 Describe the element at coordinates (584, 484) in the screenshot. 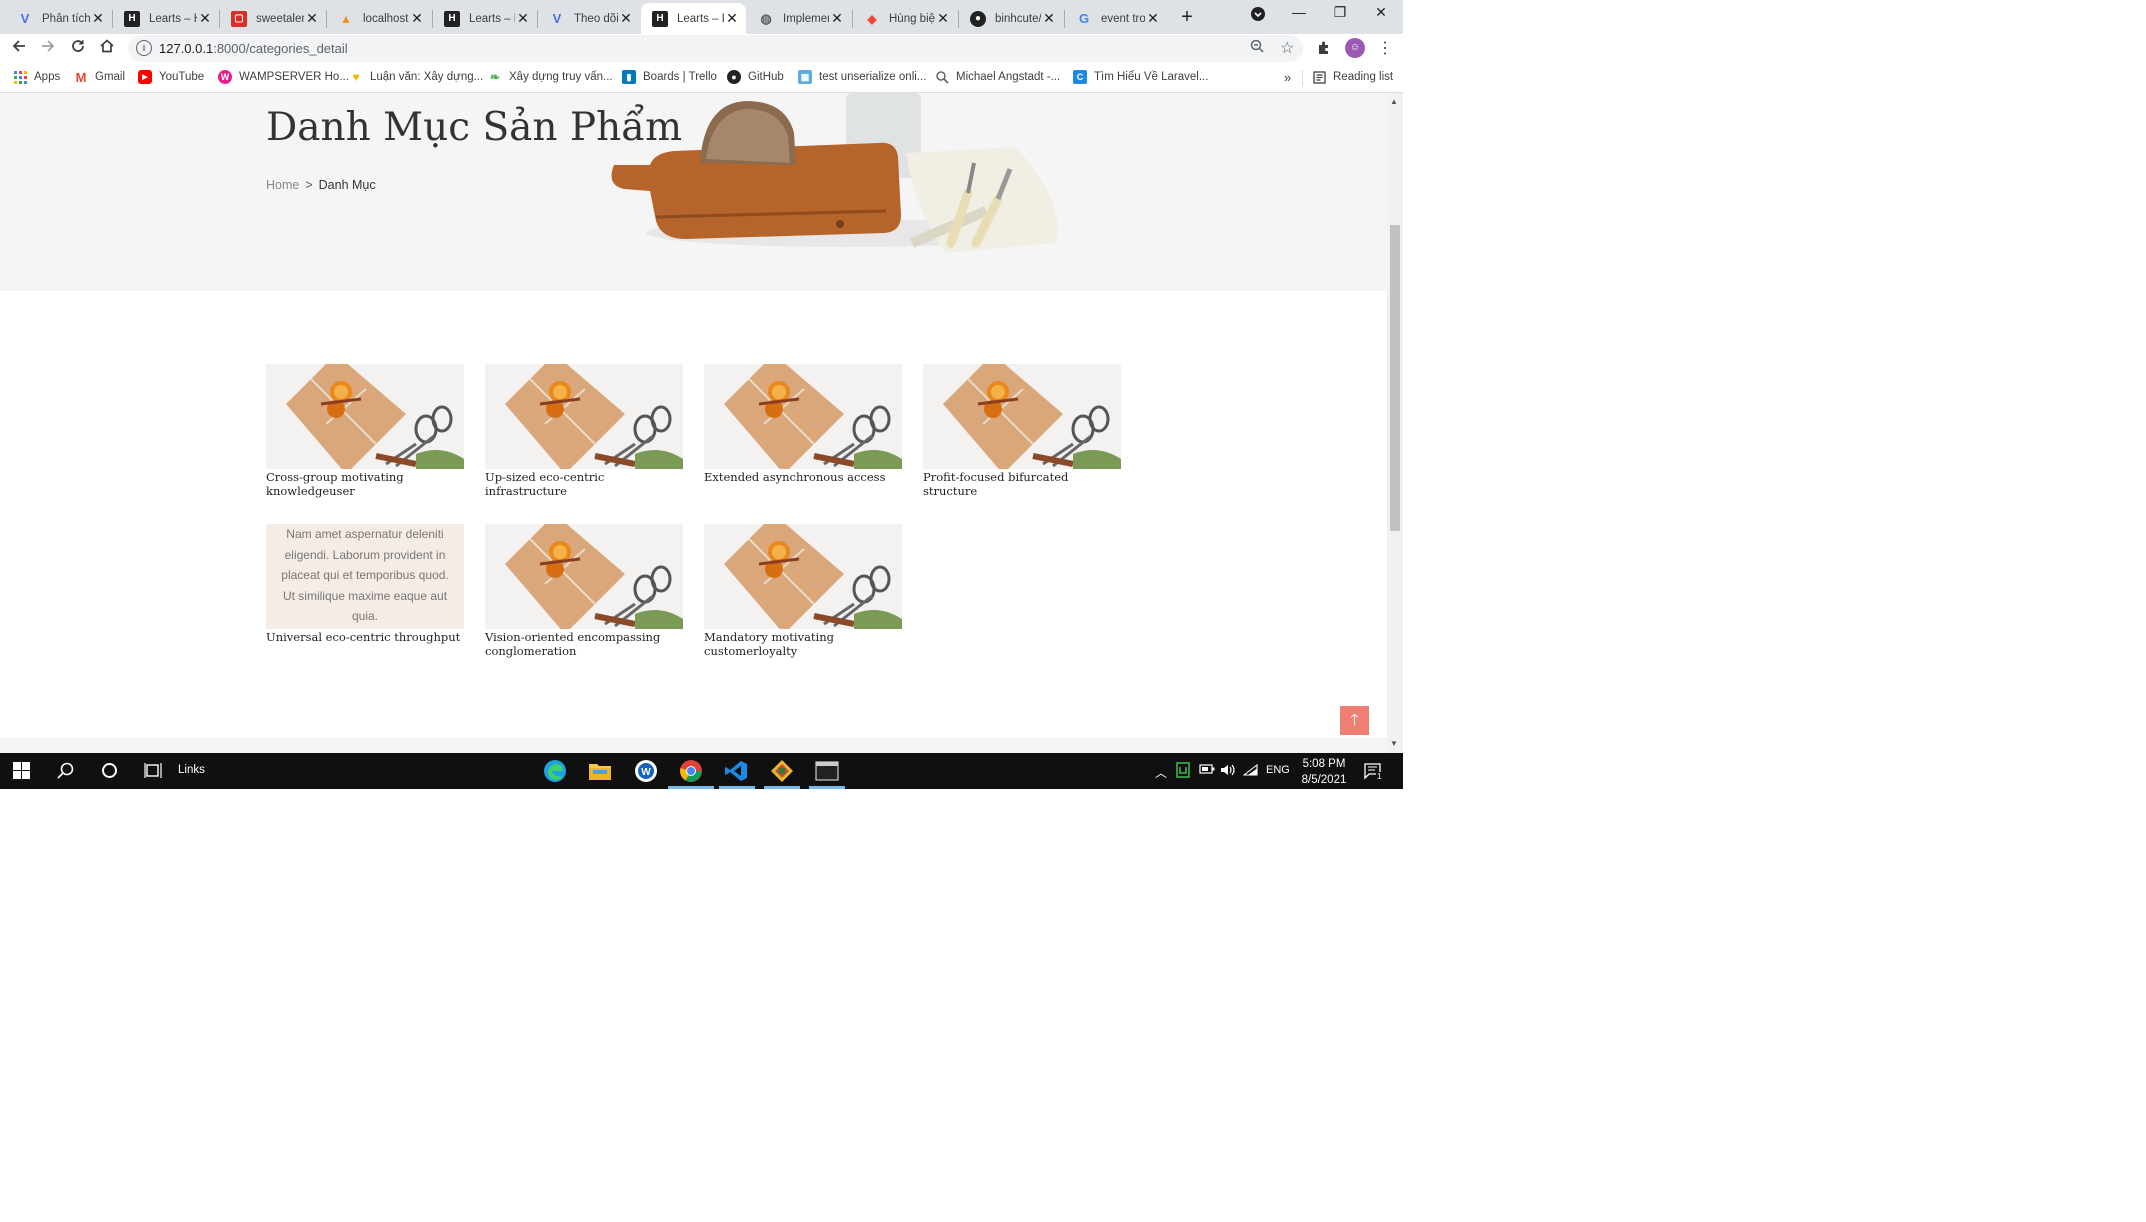

I see `category-name: Up-sized eco-centric infrastructure` at that location.